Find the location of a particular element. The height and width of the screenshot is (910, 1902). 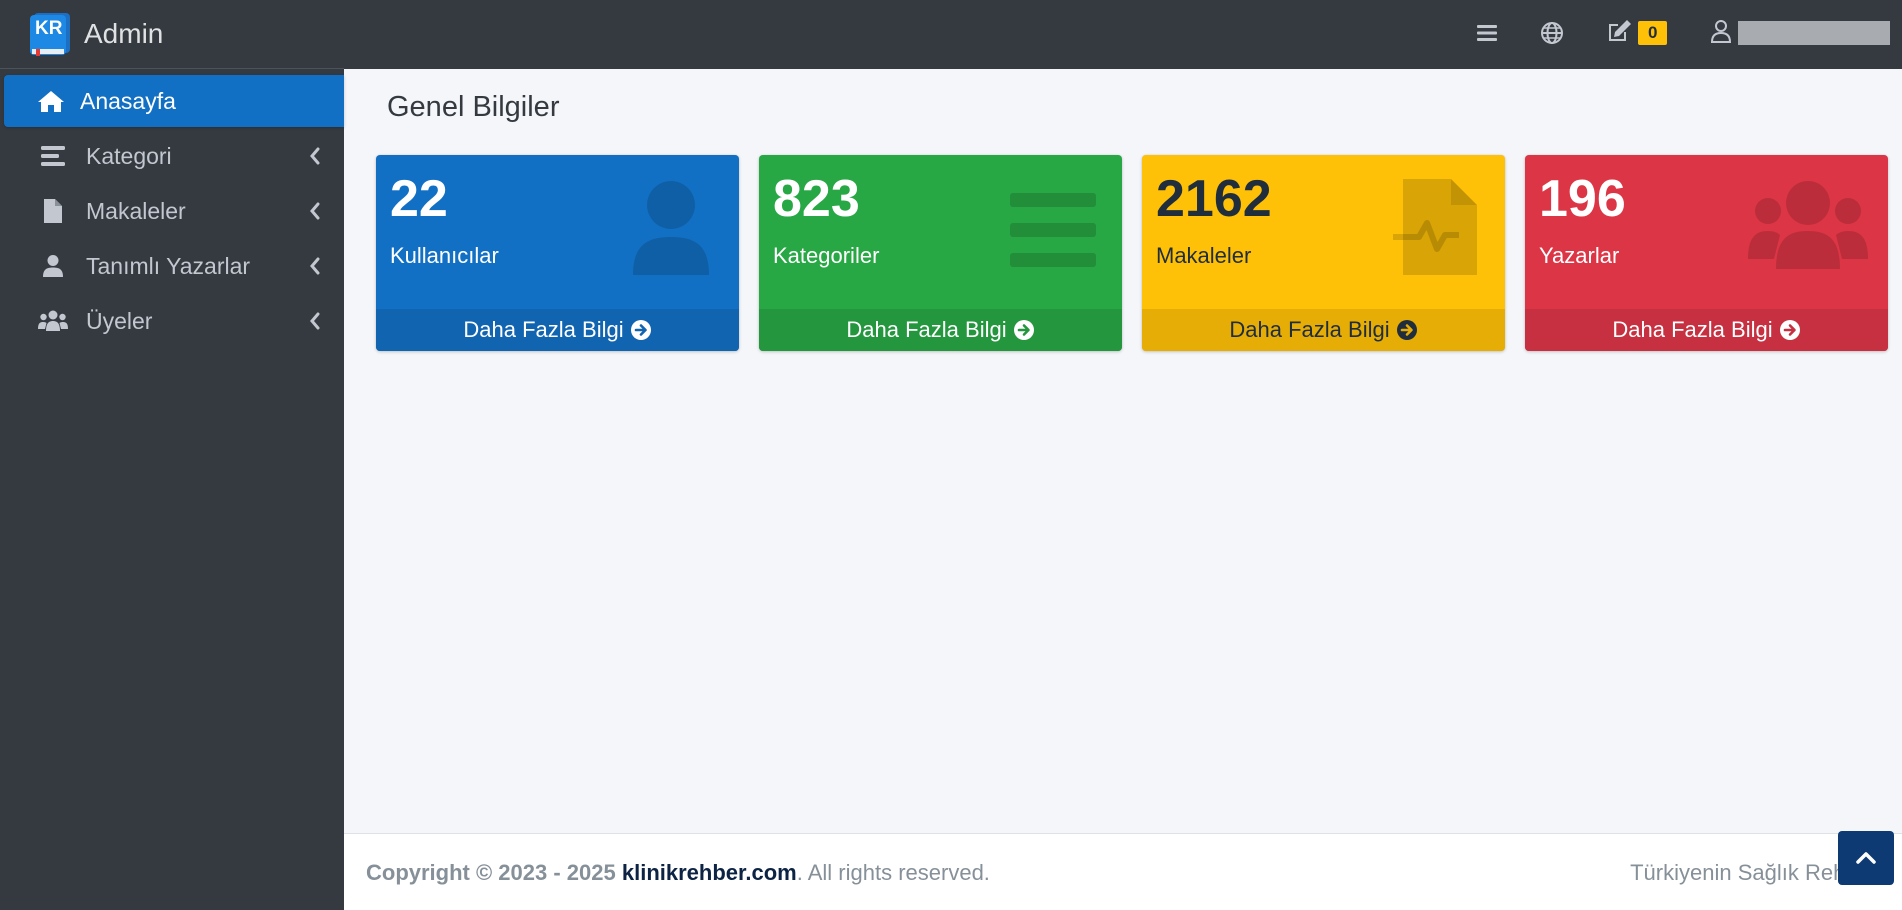

user-name-redacted is located at coordinates (1814, 33).